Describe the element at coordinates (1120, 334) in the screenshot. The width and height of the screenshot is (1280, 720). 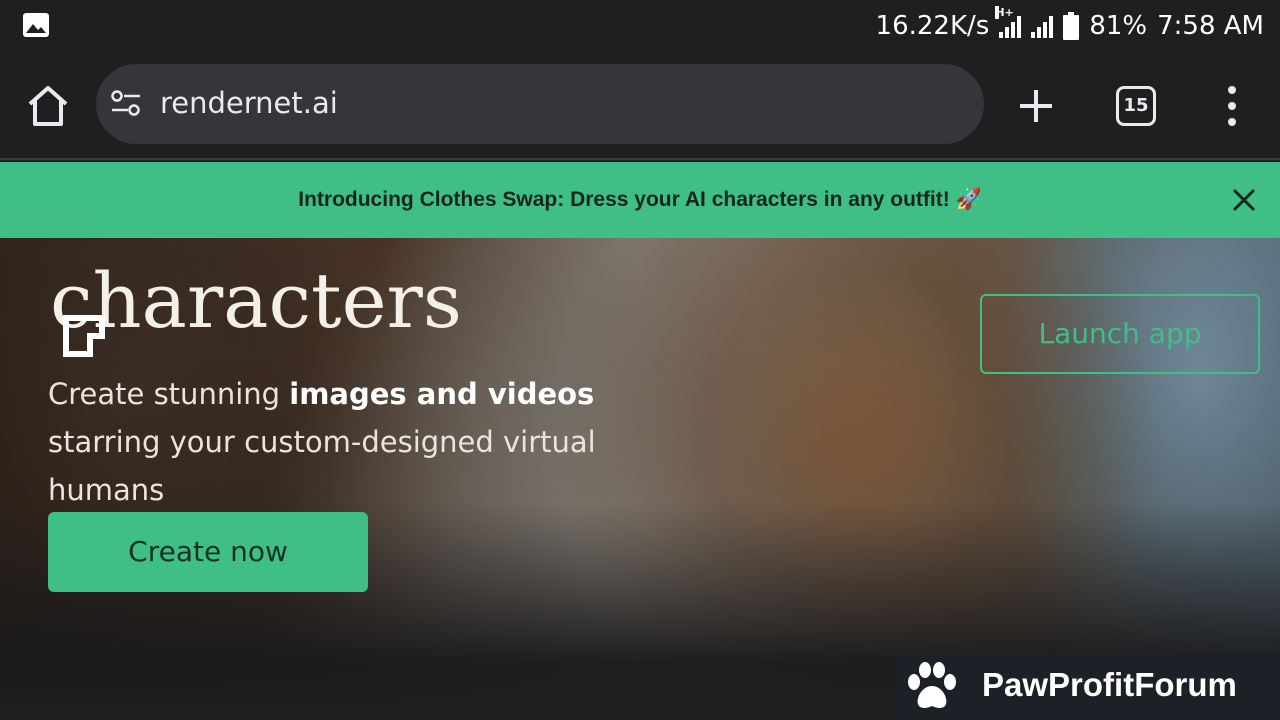
I see `launch-app-button: Launch app` at that location.